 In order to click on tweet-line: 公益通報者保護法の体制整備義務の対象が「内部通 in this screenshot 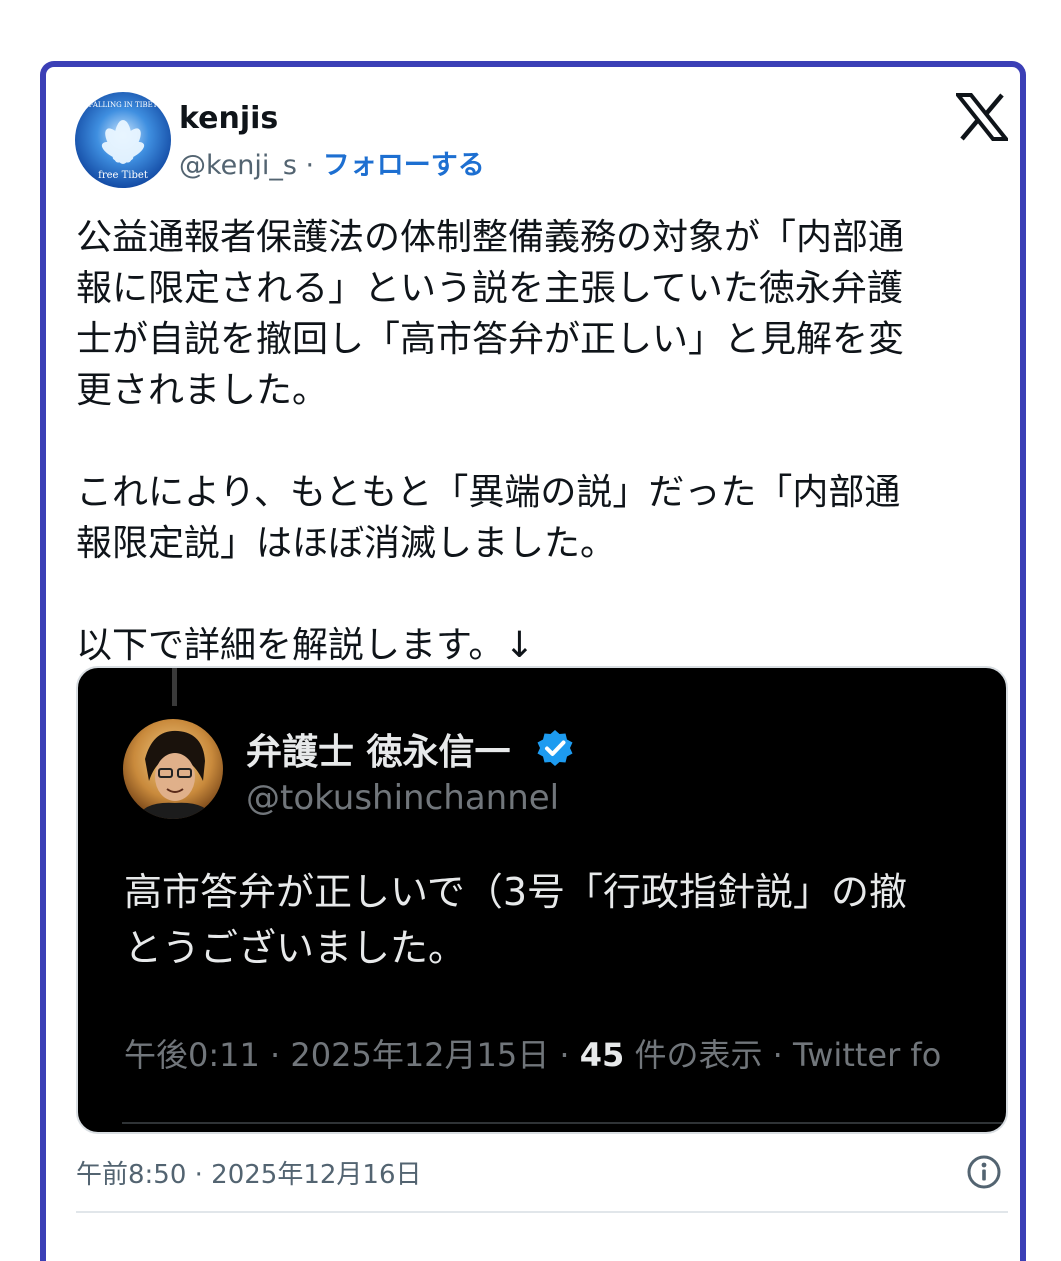, I will do `click(490, 237)`.